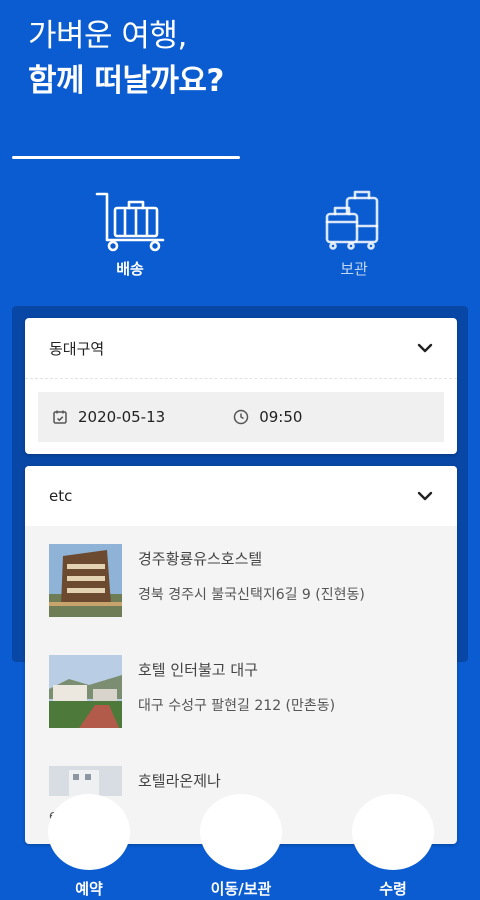 This screenshot has width=480, height=900. I want to click on datetime-row: 2020-05-13 09:50, so click(241, 417).